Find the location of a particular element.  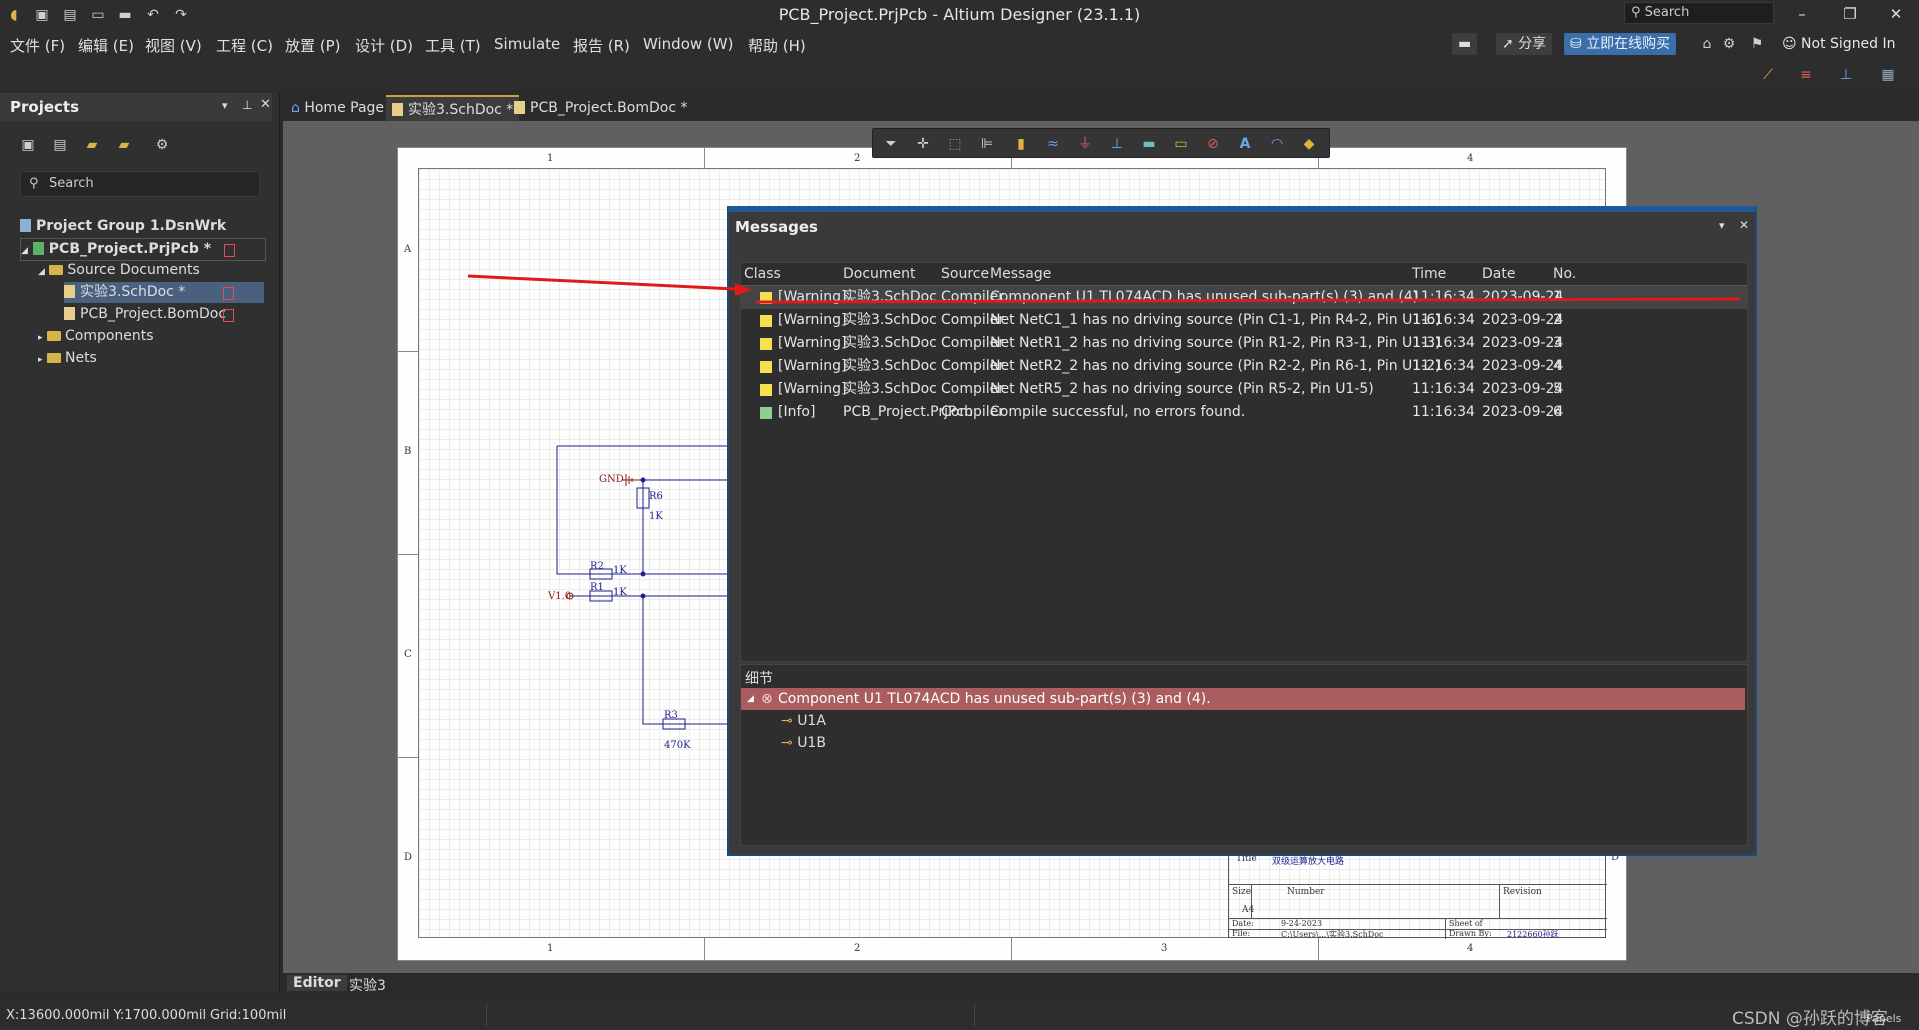

menu-tools: 工具 (T) is located at coordinates (453, 45).